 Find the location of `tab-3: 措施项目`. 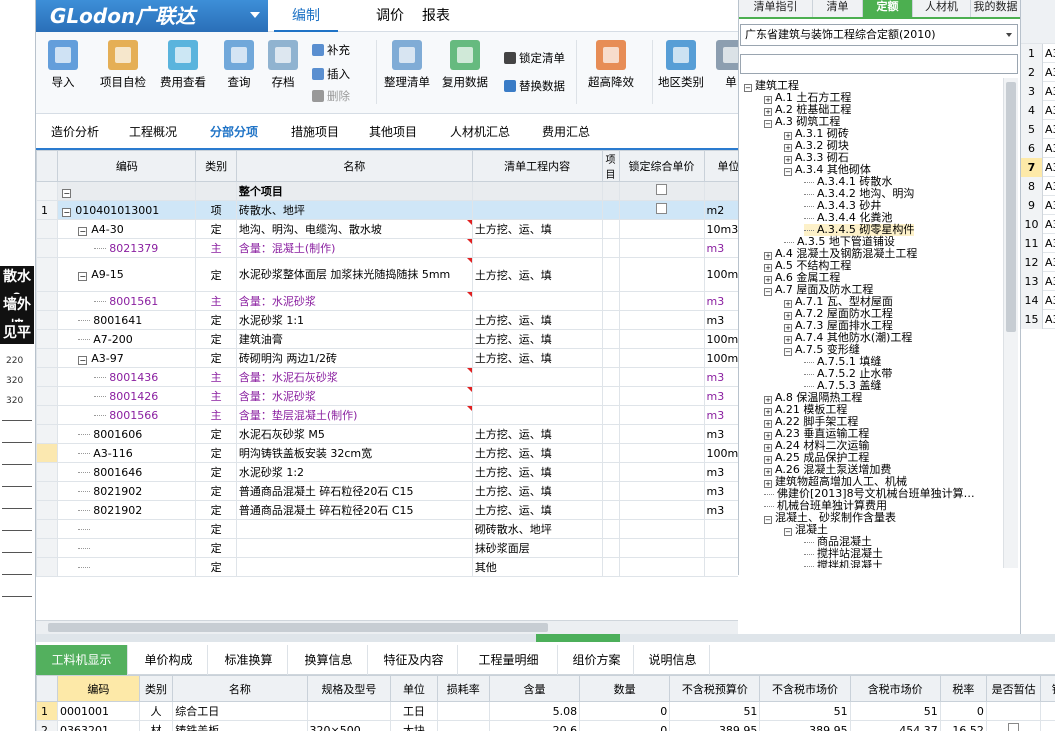

tab-3: 措施项目 is located at coordinates (315, 131).